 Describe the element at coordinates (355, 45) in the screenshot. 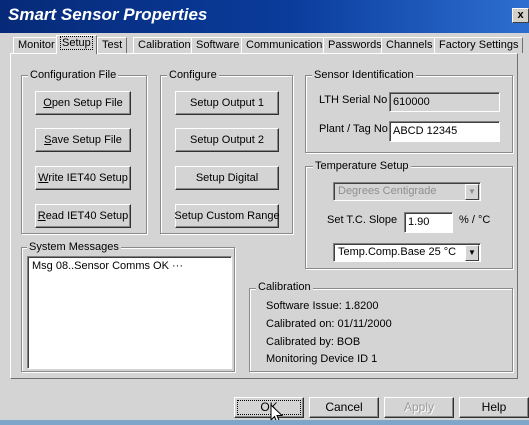

I see `tab-passwords: Passwords` at that location.